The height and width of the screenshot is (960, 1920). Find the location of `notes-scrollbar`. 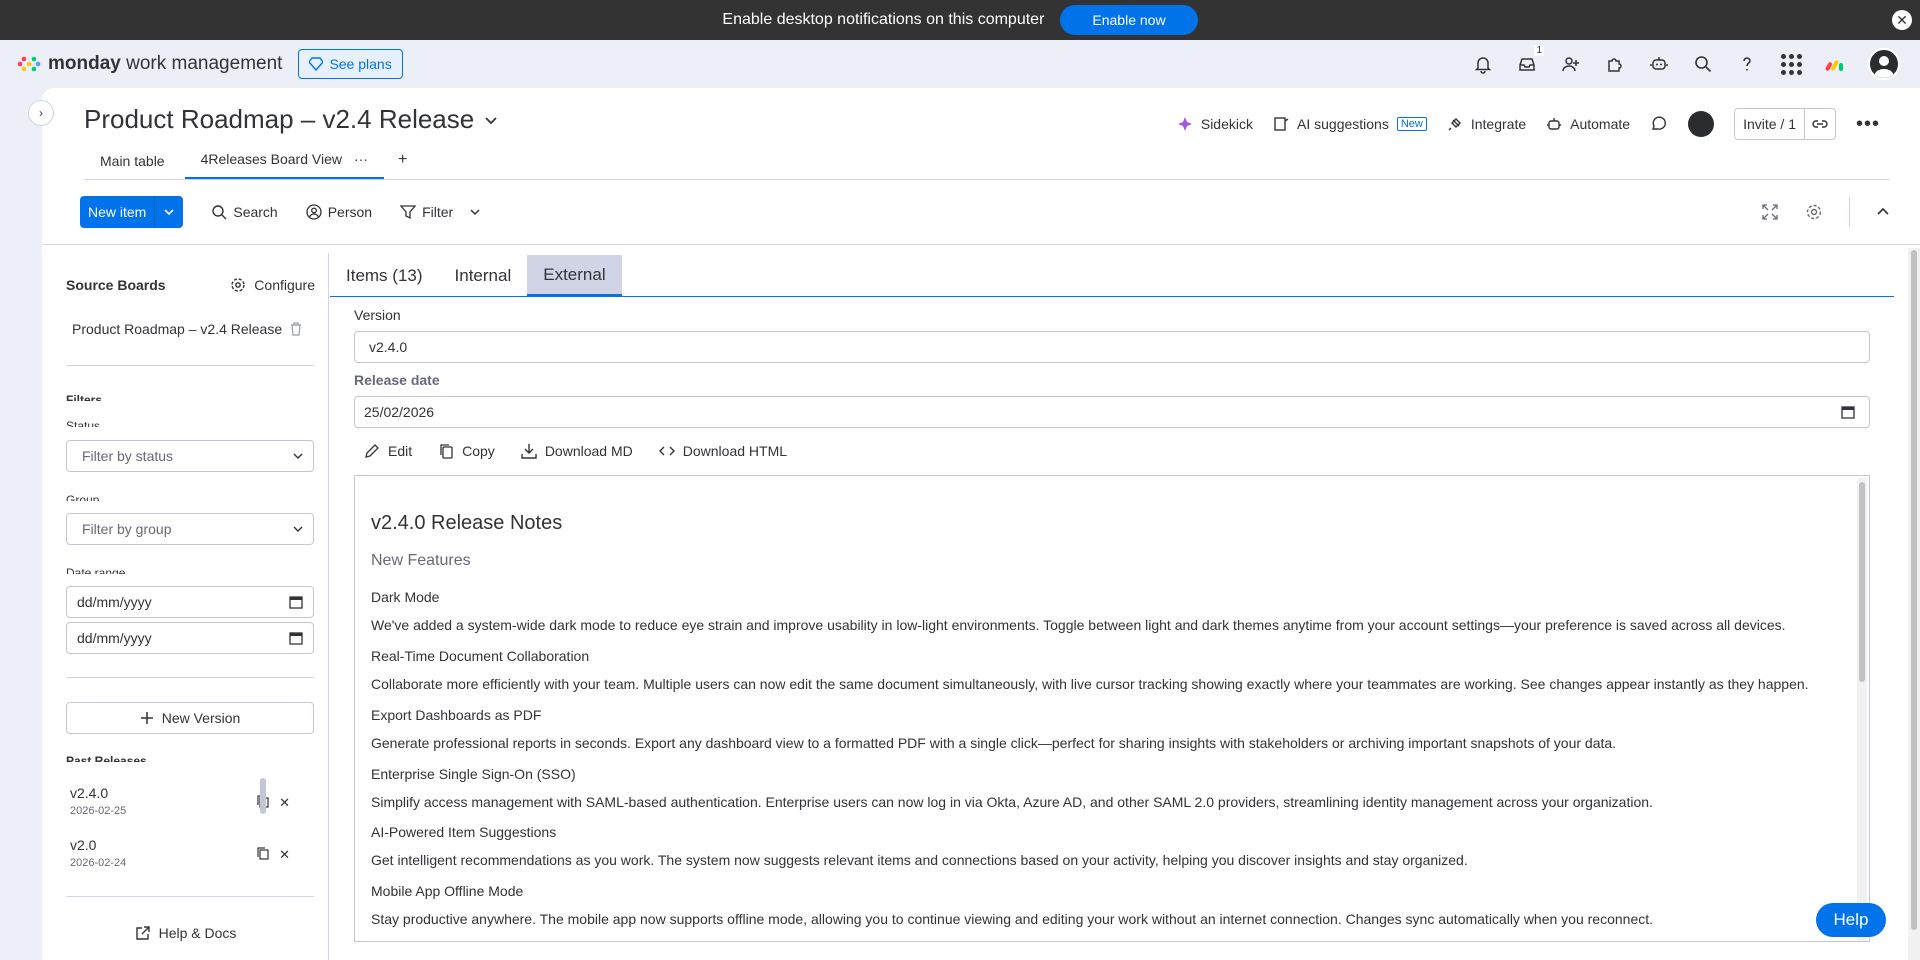

notes-scrollbar is located at coordinates (1862, 709).